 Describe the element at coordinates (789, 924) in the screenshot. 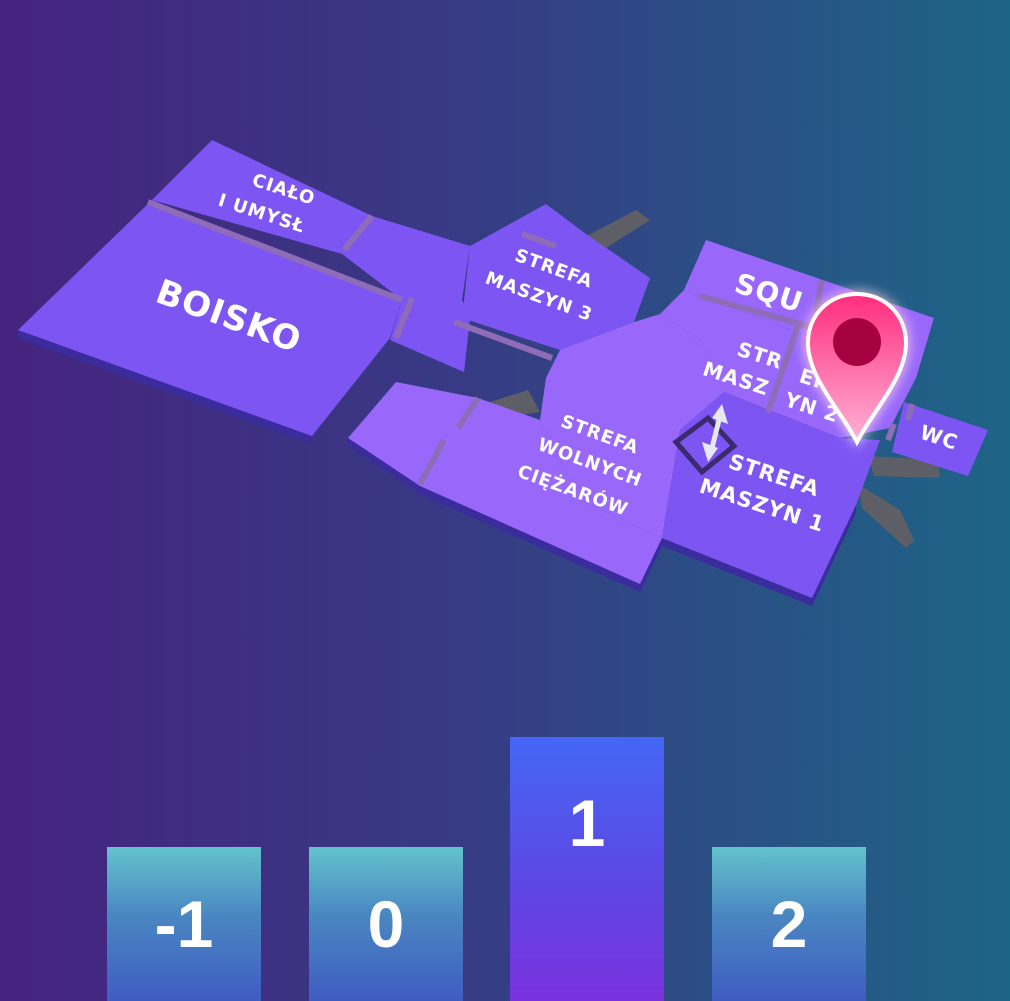

I see `floor-button-2: 2` at that location.